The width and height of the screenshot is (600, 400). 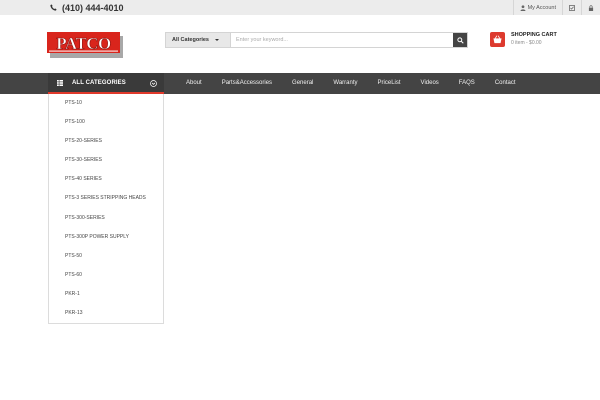 What do you see at coordinates (247, 83) in the screenshot?
I see `nav-parts-accessories: Parts&Accessories` at bounding box center [247, 83].